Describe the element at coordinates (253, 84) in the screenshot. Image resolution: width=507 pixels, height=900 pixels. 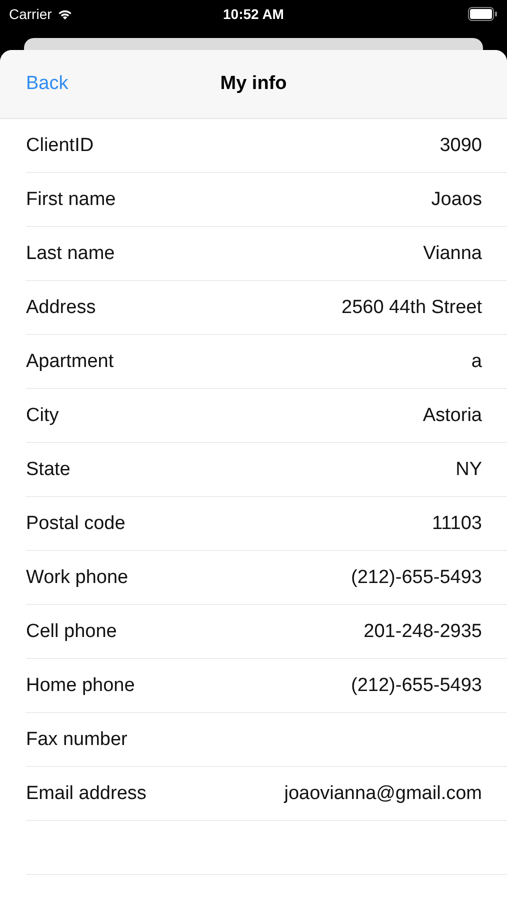
I see `nav-title: My info` at that location.